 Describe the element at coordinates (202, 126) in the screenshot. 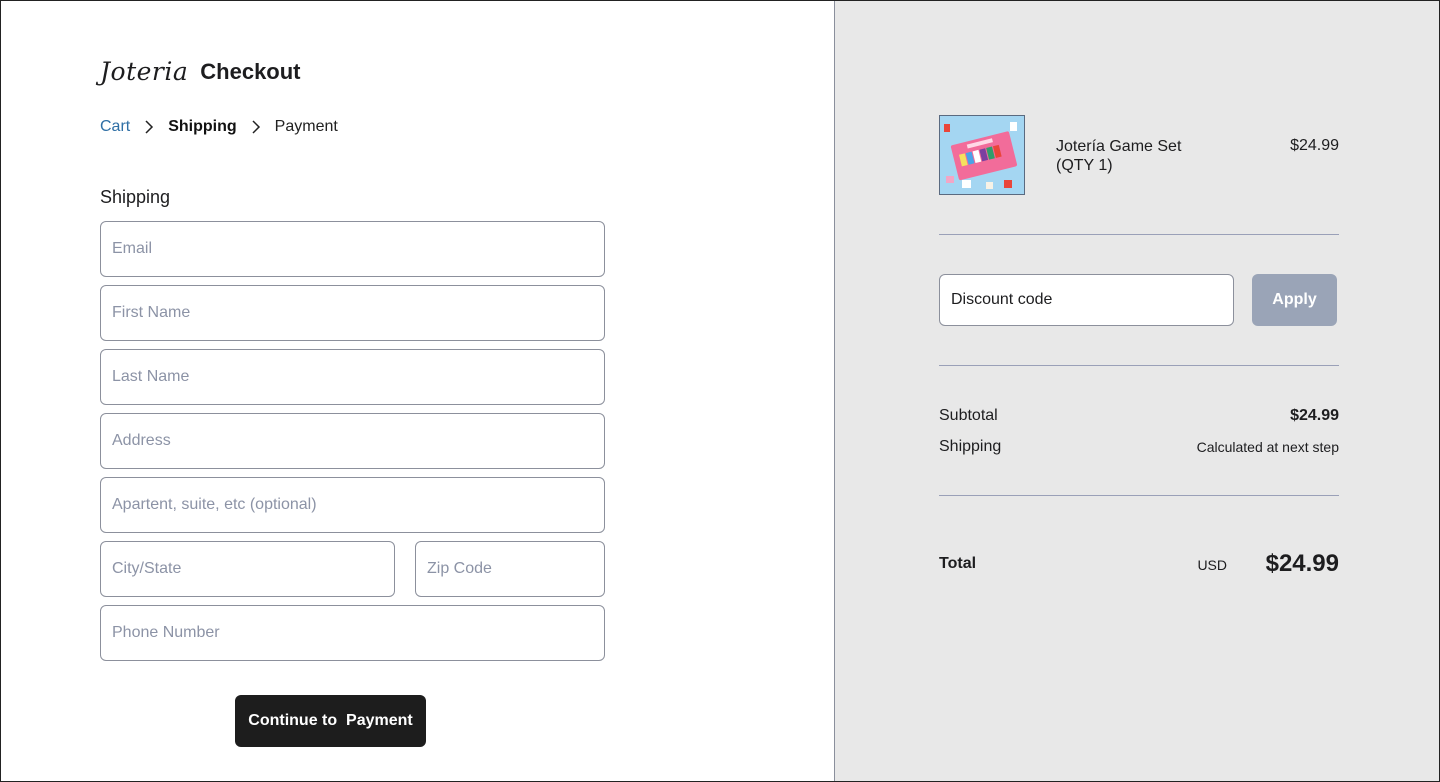

I see `breadcrumb-shipping-current: Shipping` at that location.